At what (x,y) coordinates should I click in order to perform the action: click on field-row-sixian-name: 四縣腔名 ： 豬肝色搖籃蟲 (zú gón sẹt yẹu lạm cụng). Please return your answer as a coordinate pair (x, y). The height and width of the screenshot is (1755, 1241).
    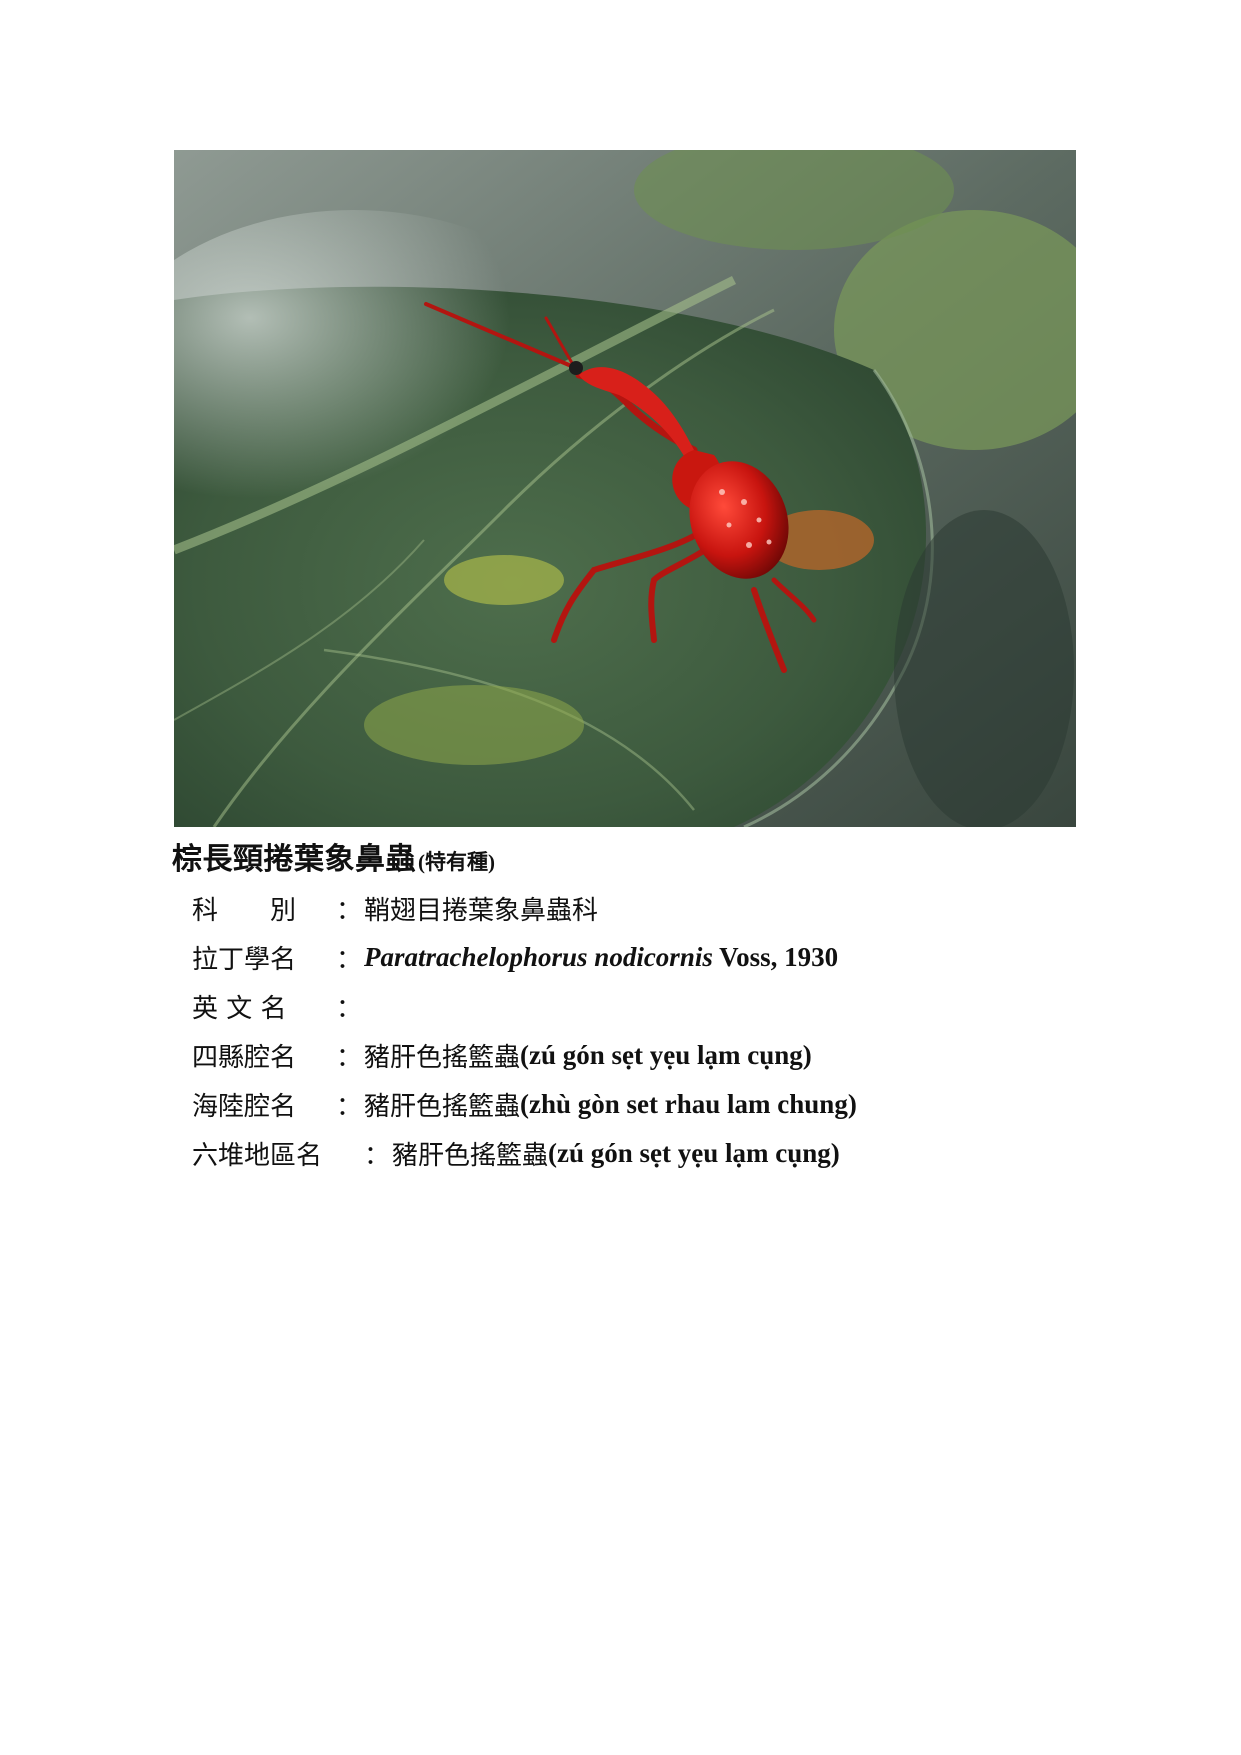
    Looking at the image, I should click on (524, 1055).